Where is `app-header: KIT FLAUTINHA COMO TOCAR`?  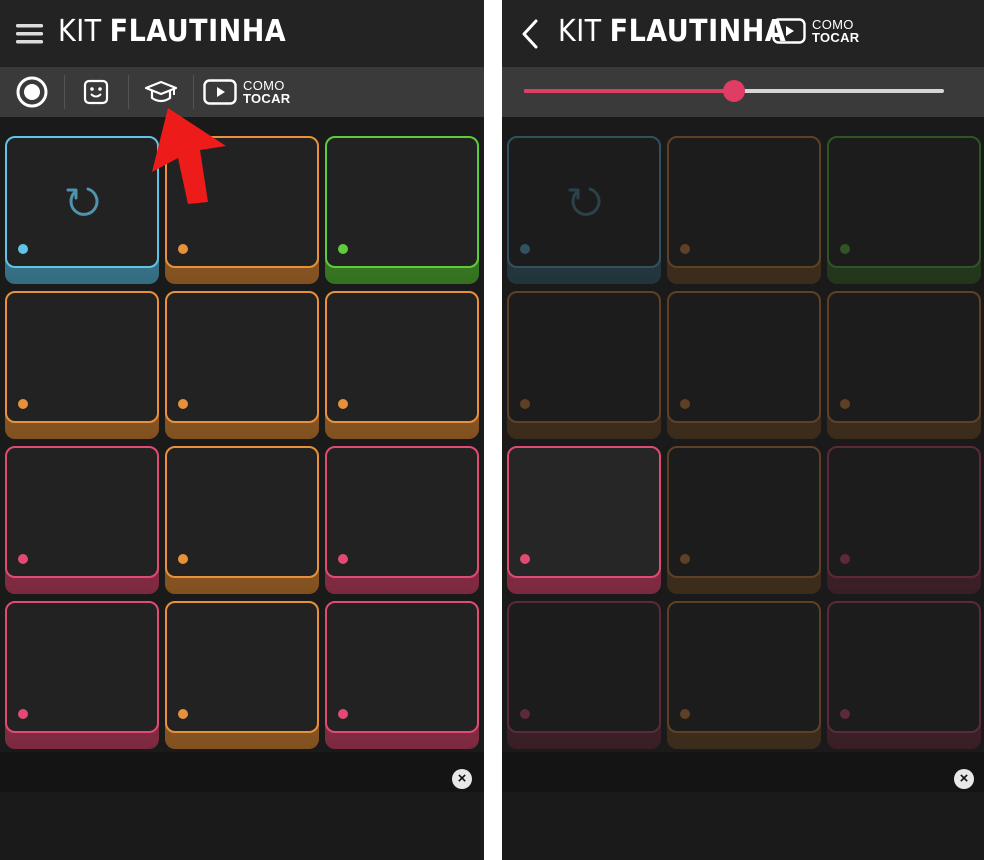 app-header: KIT FLAUTINHA COMO TOCAR is located at coordinates (743, 33).